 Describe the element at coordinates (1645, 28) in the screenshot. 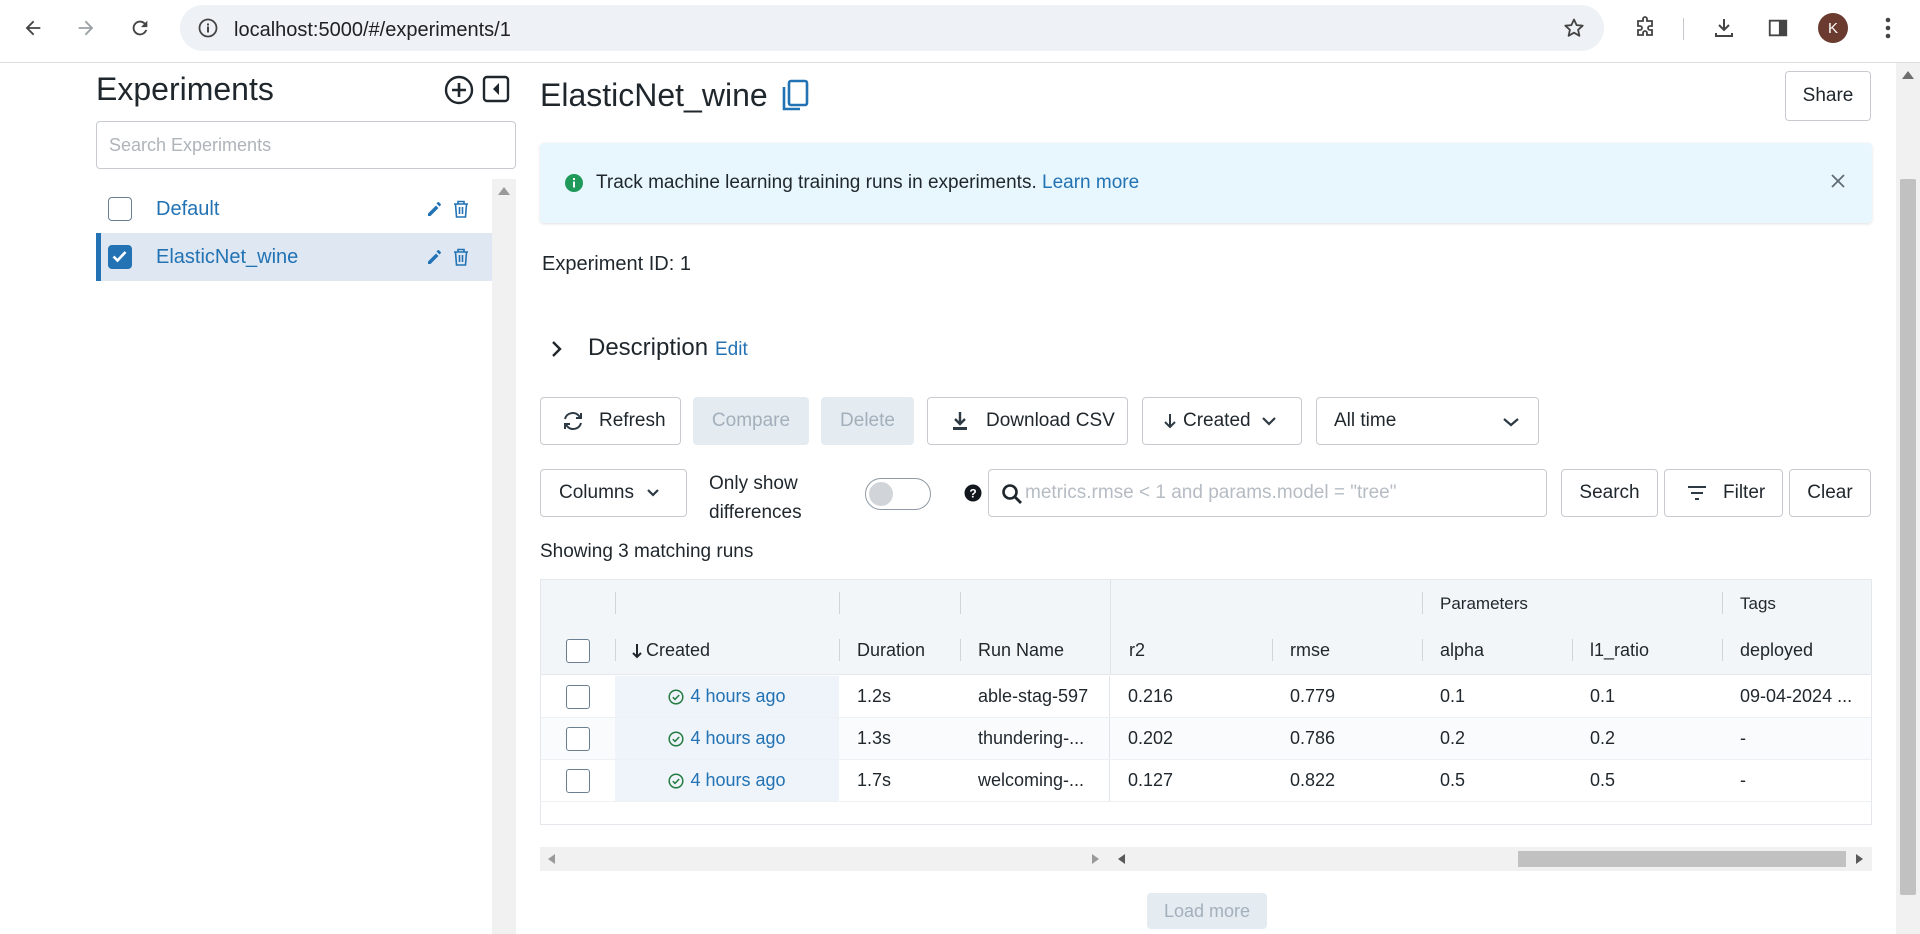

I see `extensions-button` at that location.